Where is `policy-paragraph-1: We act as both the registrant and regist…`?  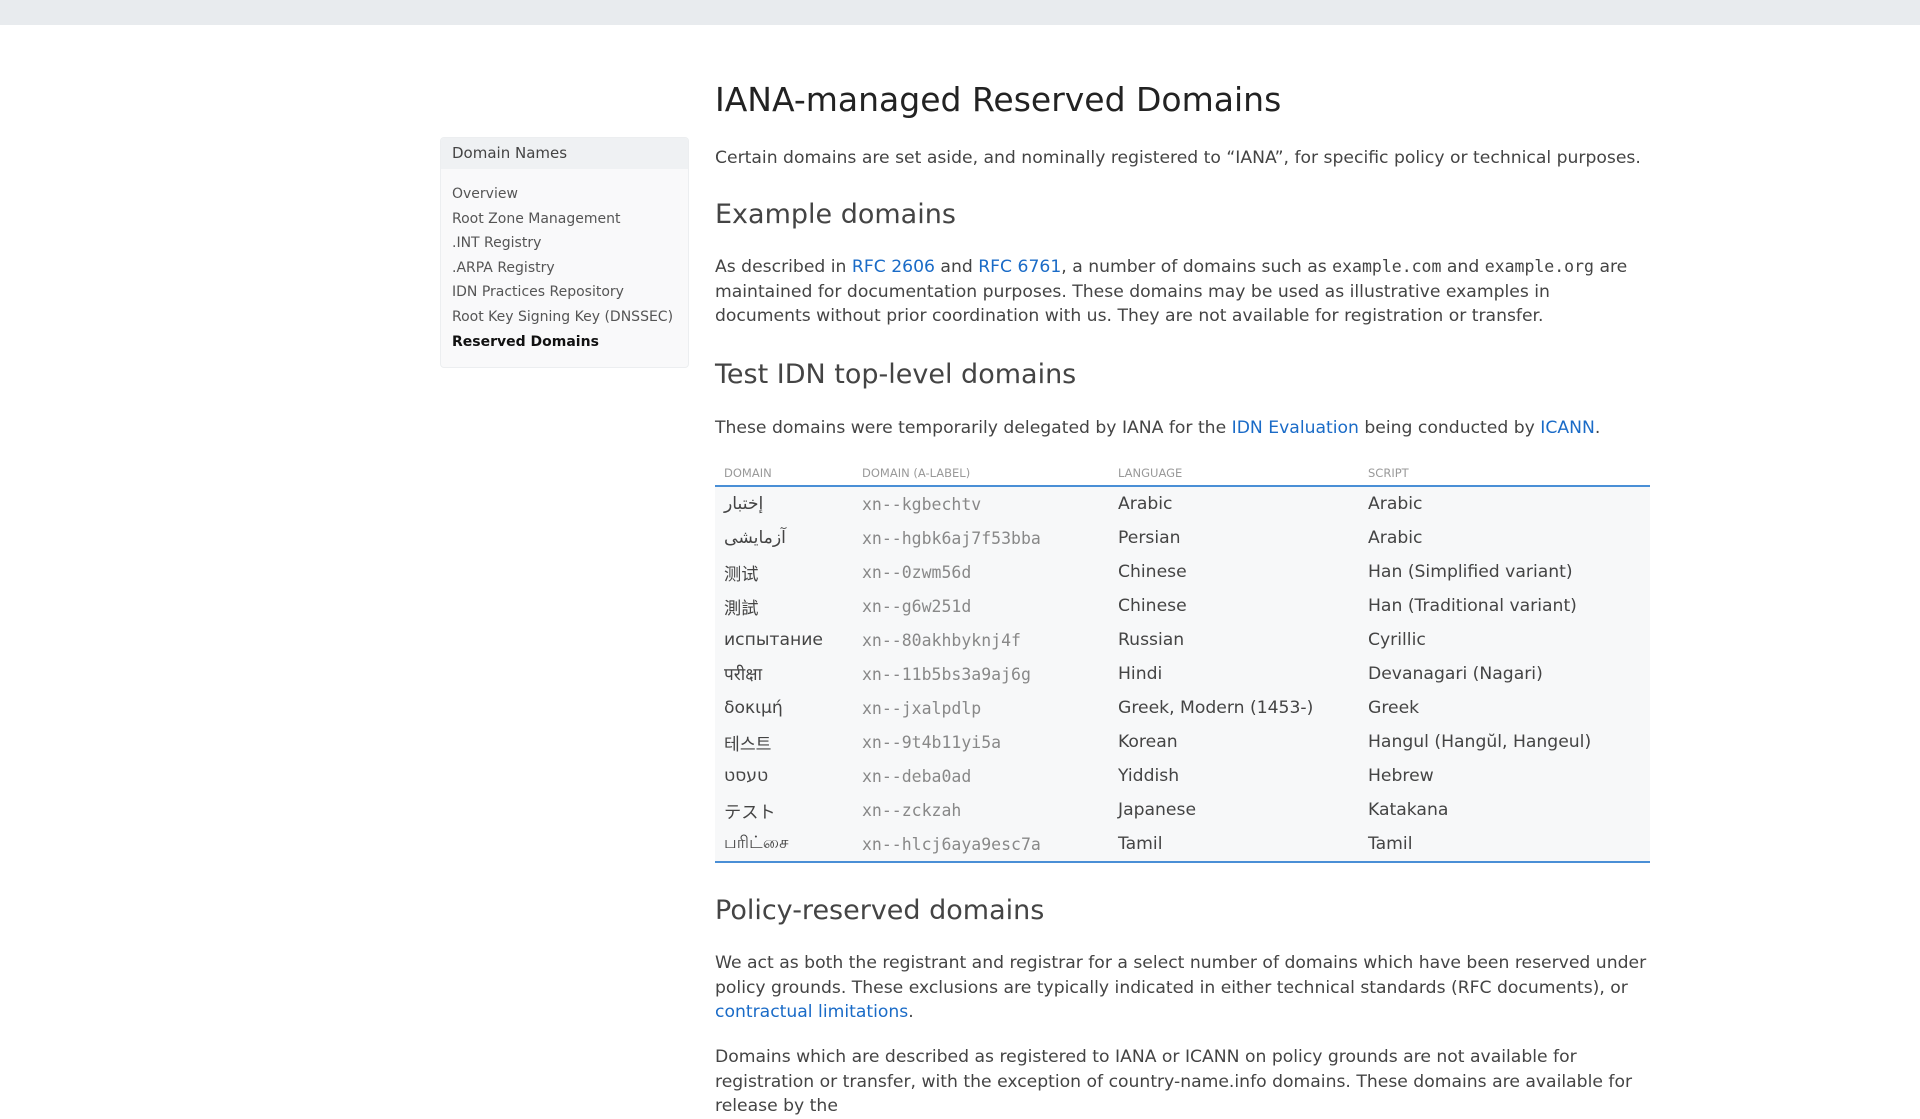 policy-paragraph-1: We act as both the registrant and regist… is located at coordinates (1182, 988).